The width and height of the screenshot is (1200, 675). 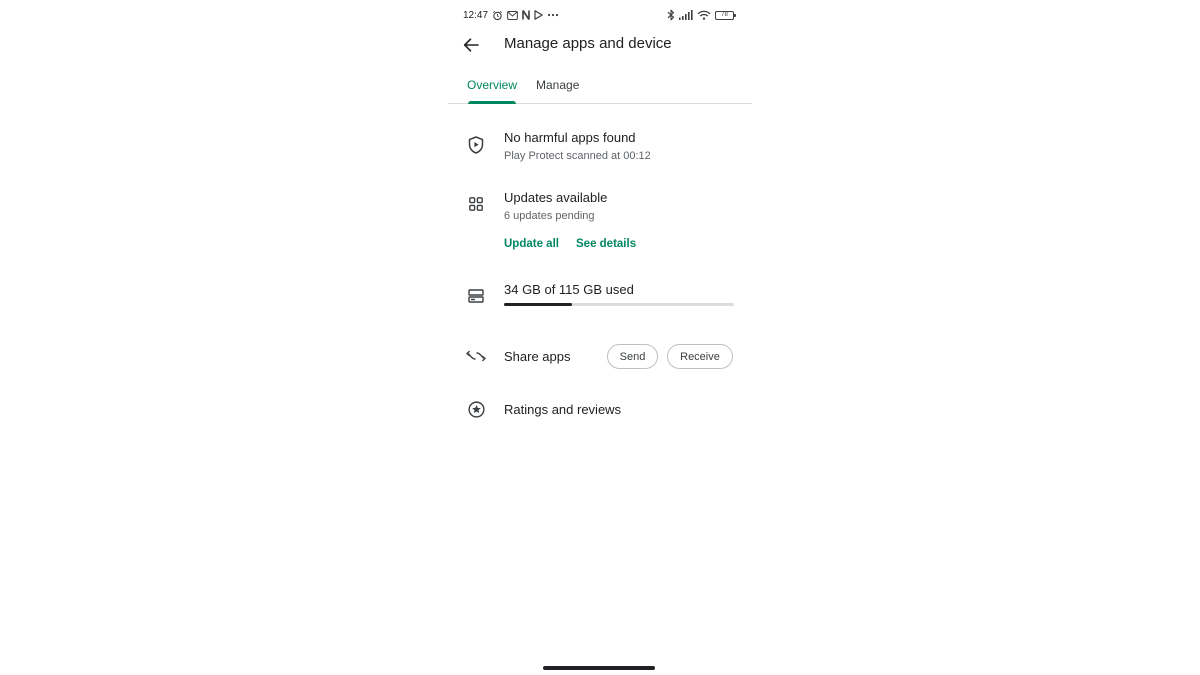 I want to click on page-title: Manage apps and device, so click(x=588, y=43).